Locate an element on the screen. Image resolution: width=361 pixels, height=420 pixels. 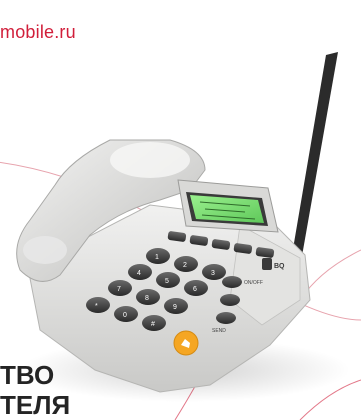
headline: ТВО ТЕЛЯ is located at coordinates (35, 390).